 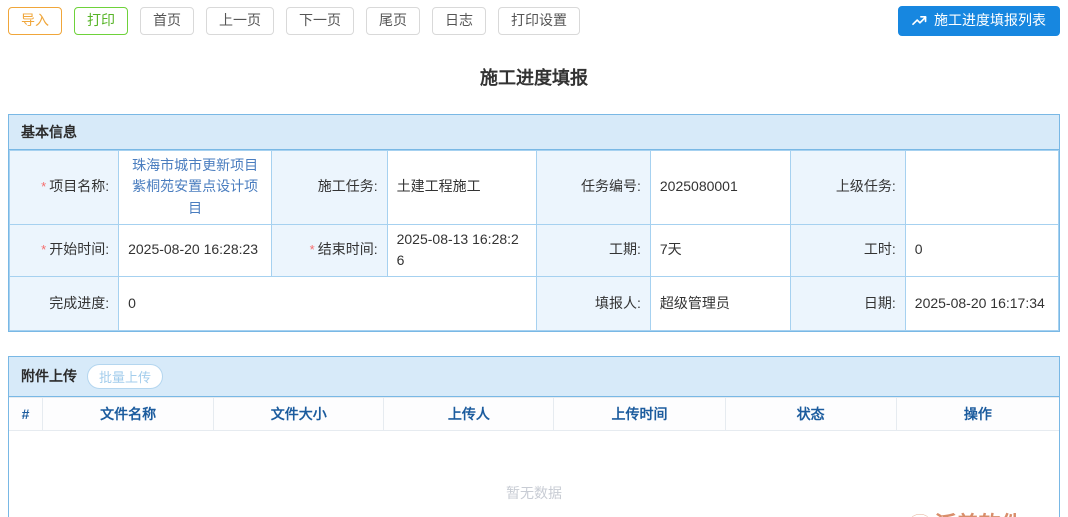 I want to click on prev-page-button: 上一页, so click(x=240, y=21).